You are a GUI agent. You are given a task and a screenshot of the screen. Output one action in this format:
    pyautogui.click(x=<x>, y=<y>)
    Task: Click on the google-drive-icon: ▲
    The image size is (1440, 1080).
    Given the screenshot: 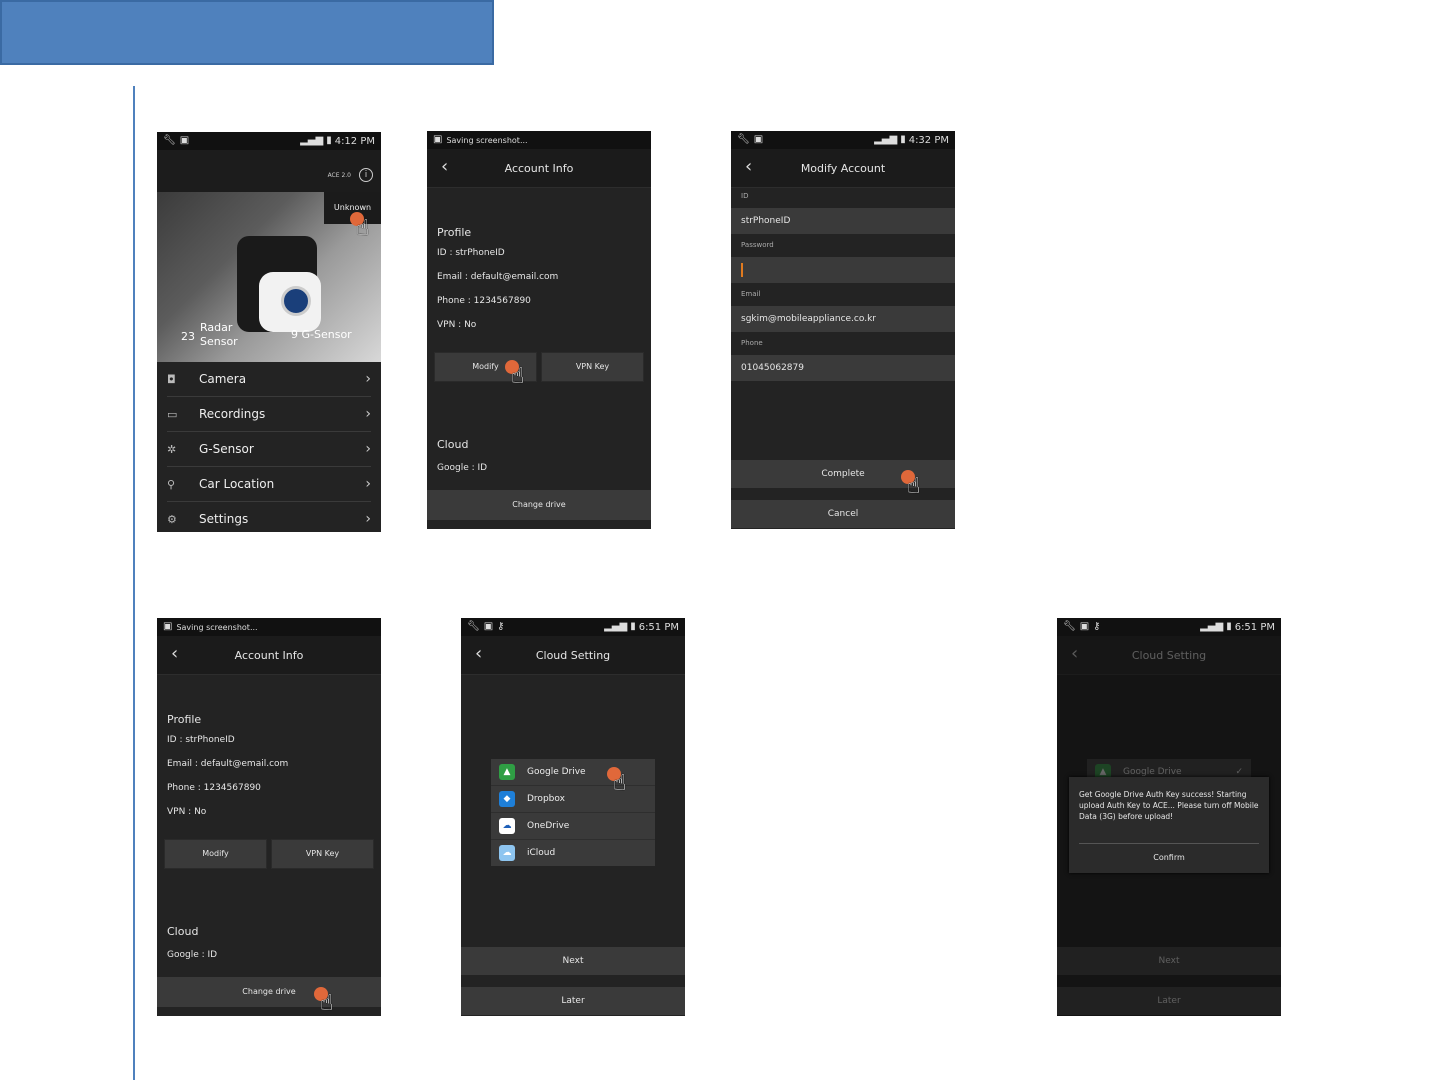 What is the action you would take?
    pyautogui.click(x=507, y=772)
    